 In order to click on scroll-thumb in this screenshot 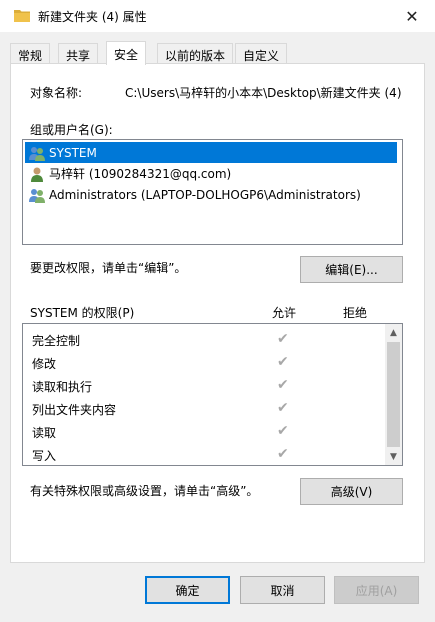, I will do `click(393, 394)`.